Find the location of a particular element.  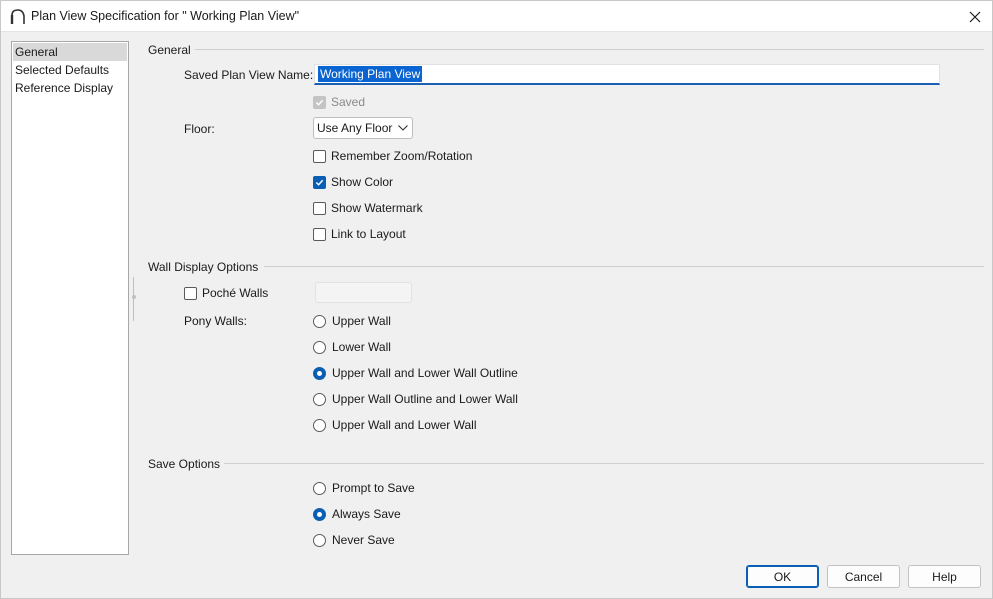

pony-upper-lower-outline-label: Upper Wall and Lower Wall Outline is located at coordinates (425, 373).